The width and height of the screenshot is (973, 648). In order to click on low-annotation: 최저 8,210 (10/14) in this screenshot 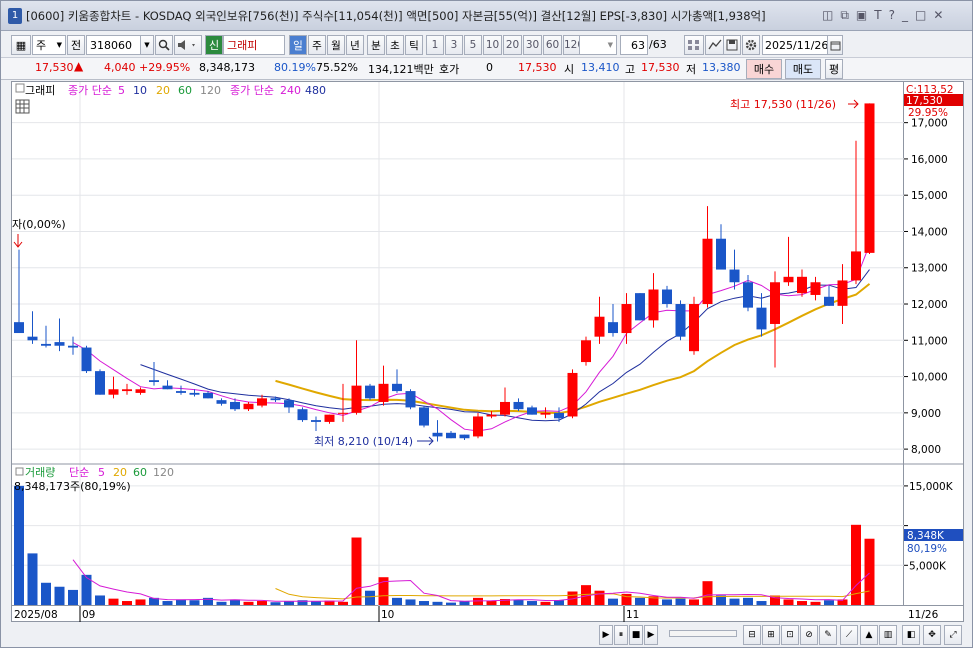, I will do `click(363, 441)`.